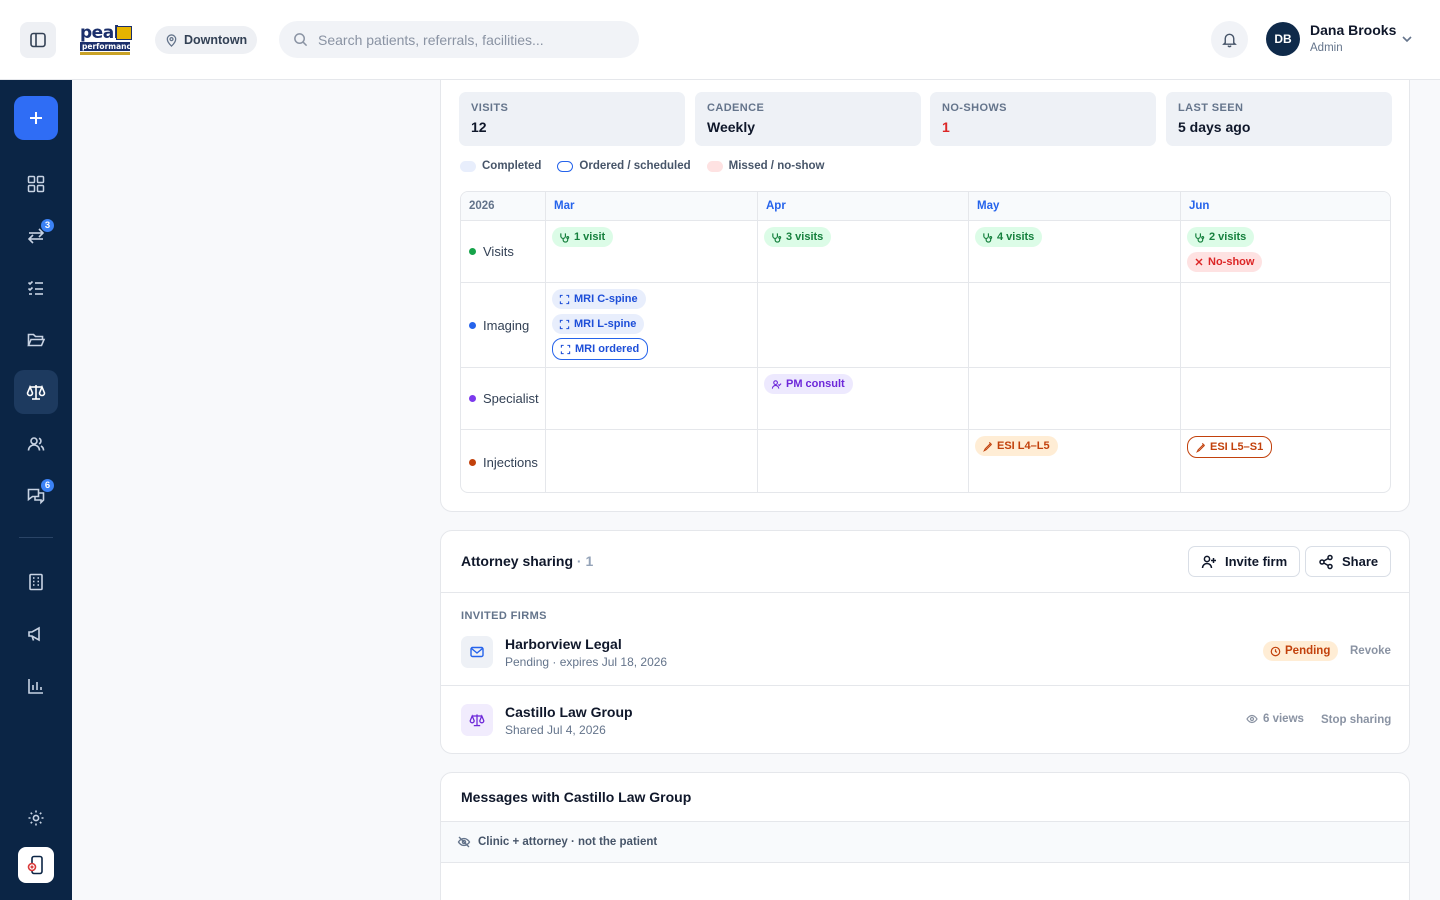 This screenshot has height=900, width=1440. I want to click on sidebar-item-marketing, so click(36, 634).